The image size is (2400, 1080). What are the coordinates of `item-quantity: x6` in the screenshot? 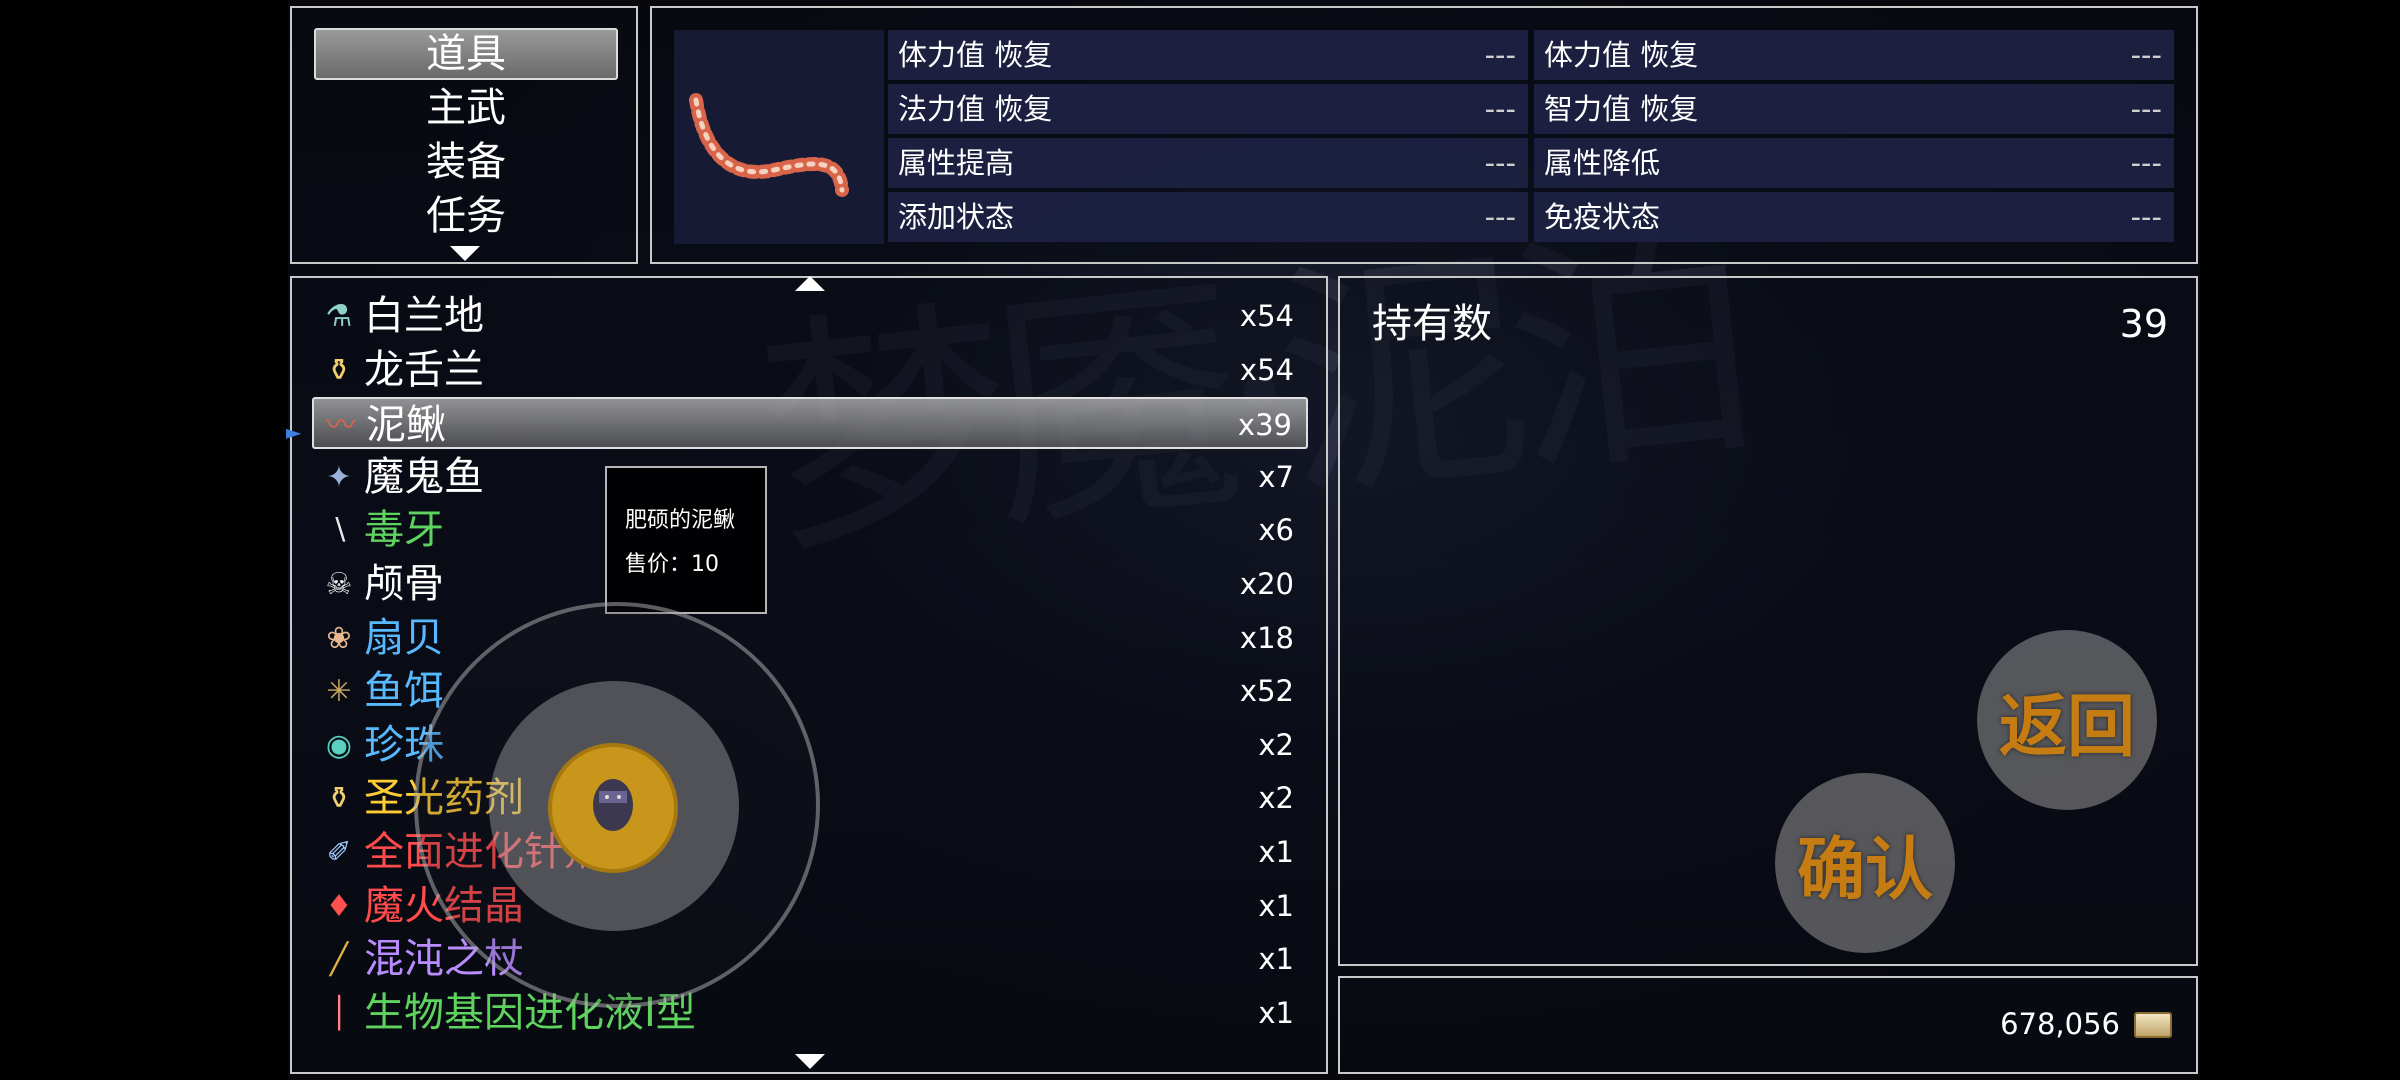 It's located at (1276, 530).